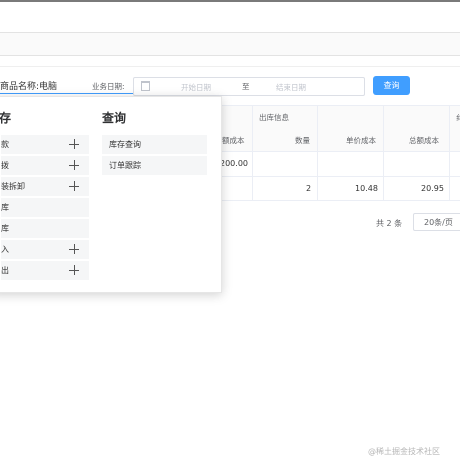 This screenshot has width=460, height=460. What do you see at coordinates (366, 188) in the screenshot?
I see `cell-unit-cost: 10.48` at bounding box center [366, 188].